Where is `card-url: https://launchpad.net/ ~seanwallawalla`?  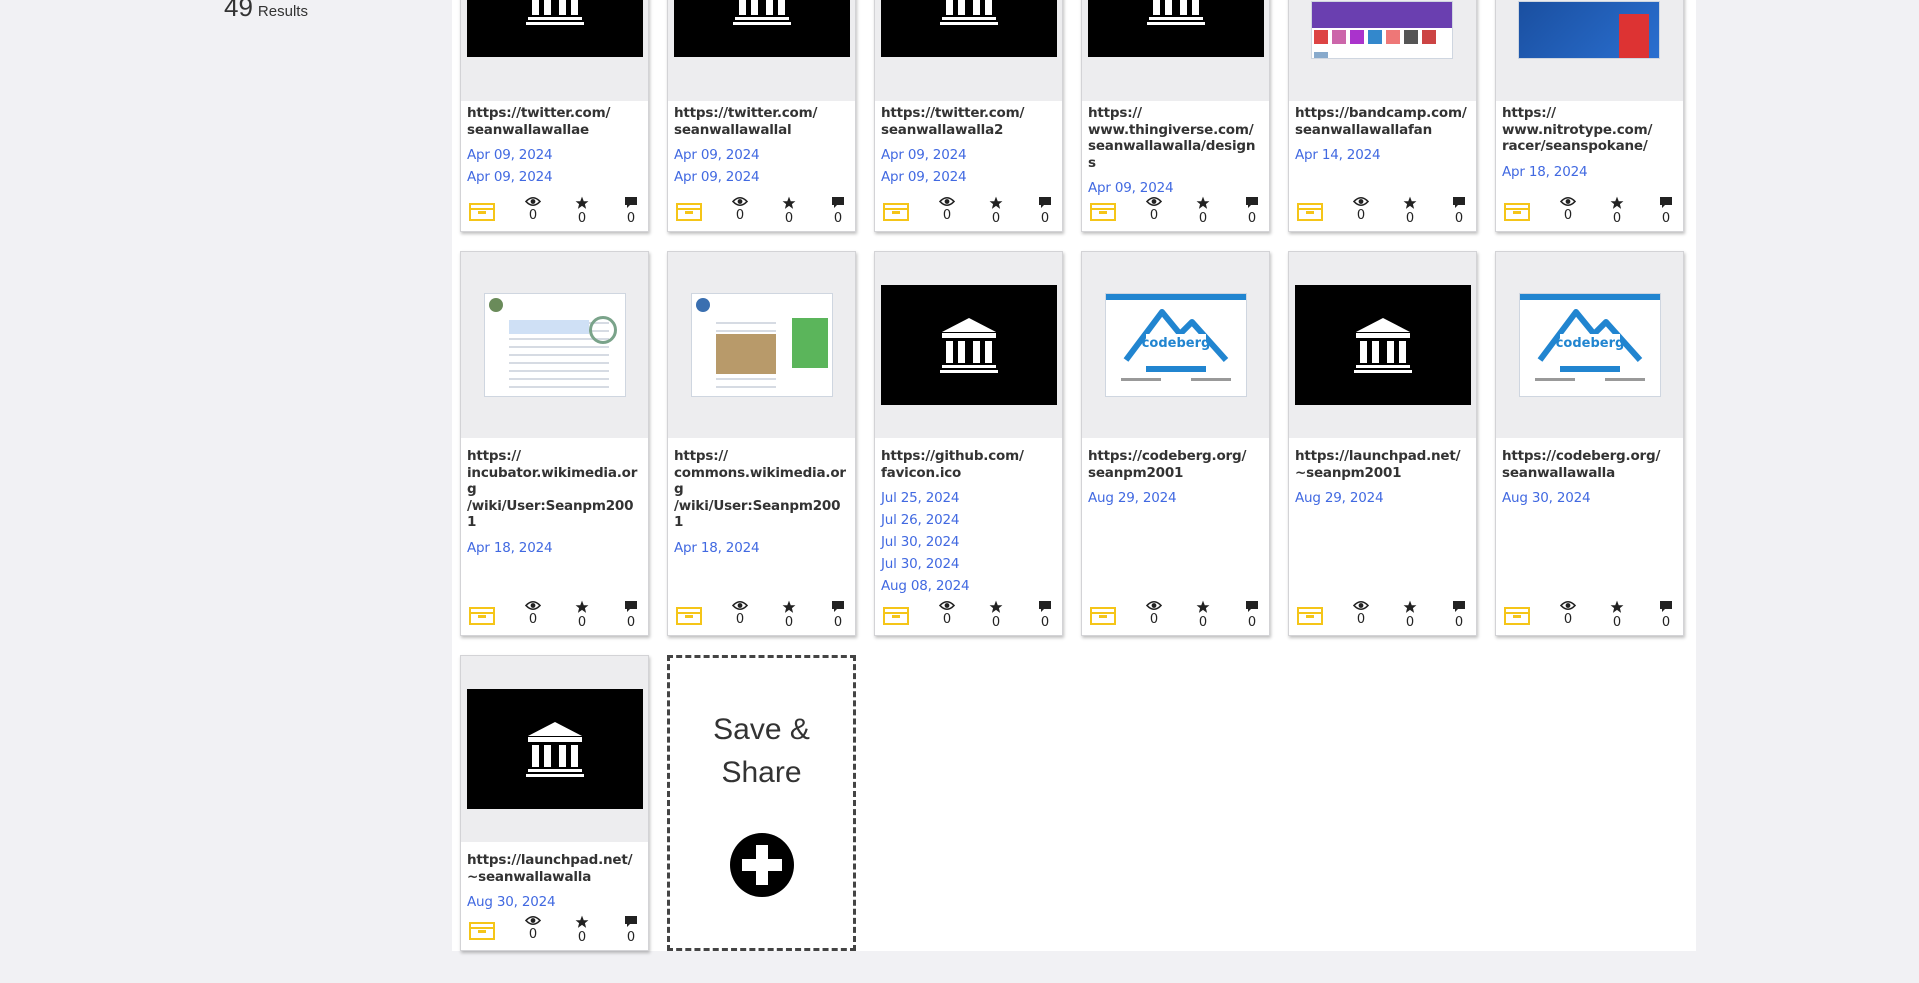 card-url: https://launchpad.net/ ~seanwallawalla is located at coordinates (554, 868).